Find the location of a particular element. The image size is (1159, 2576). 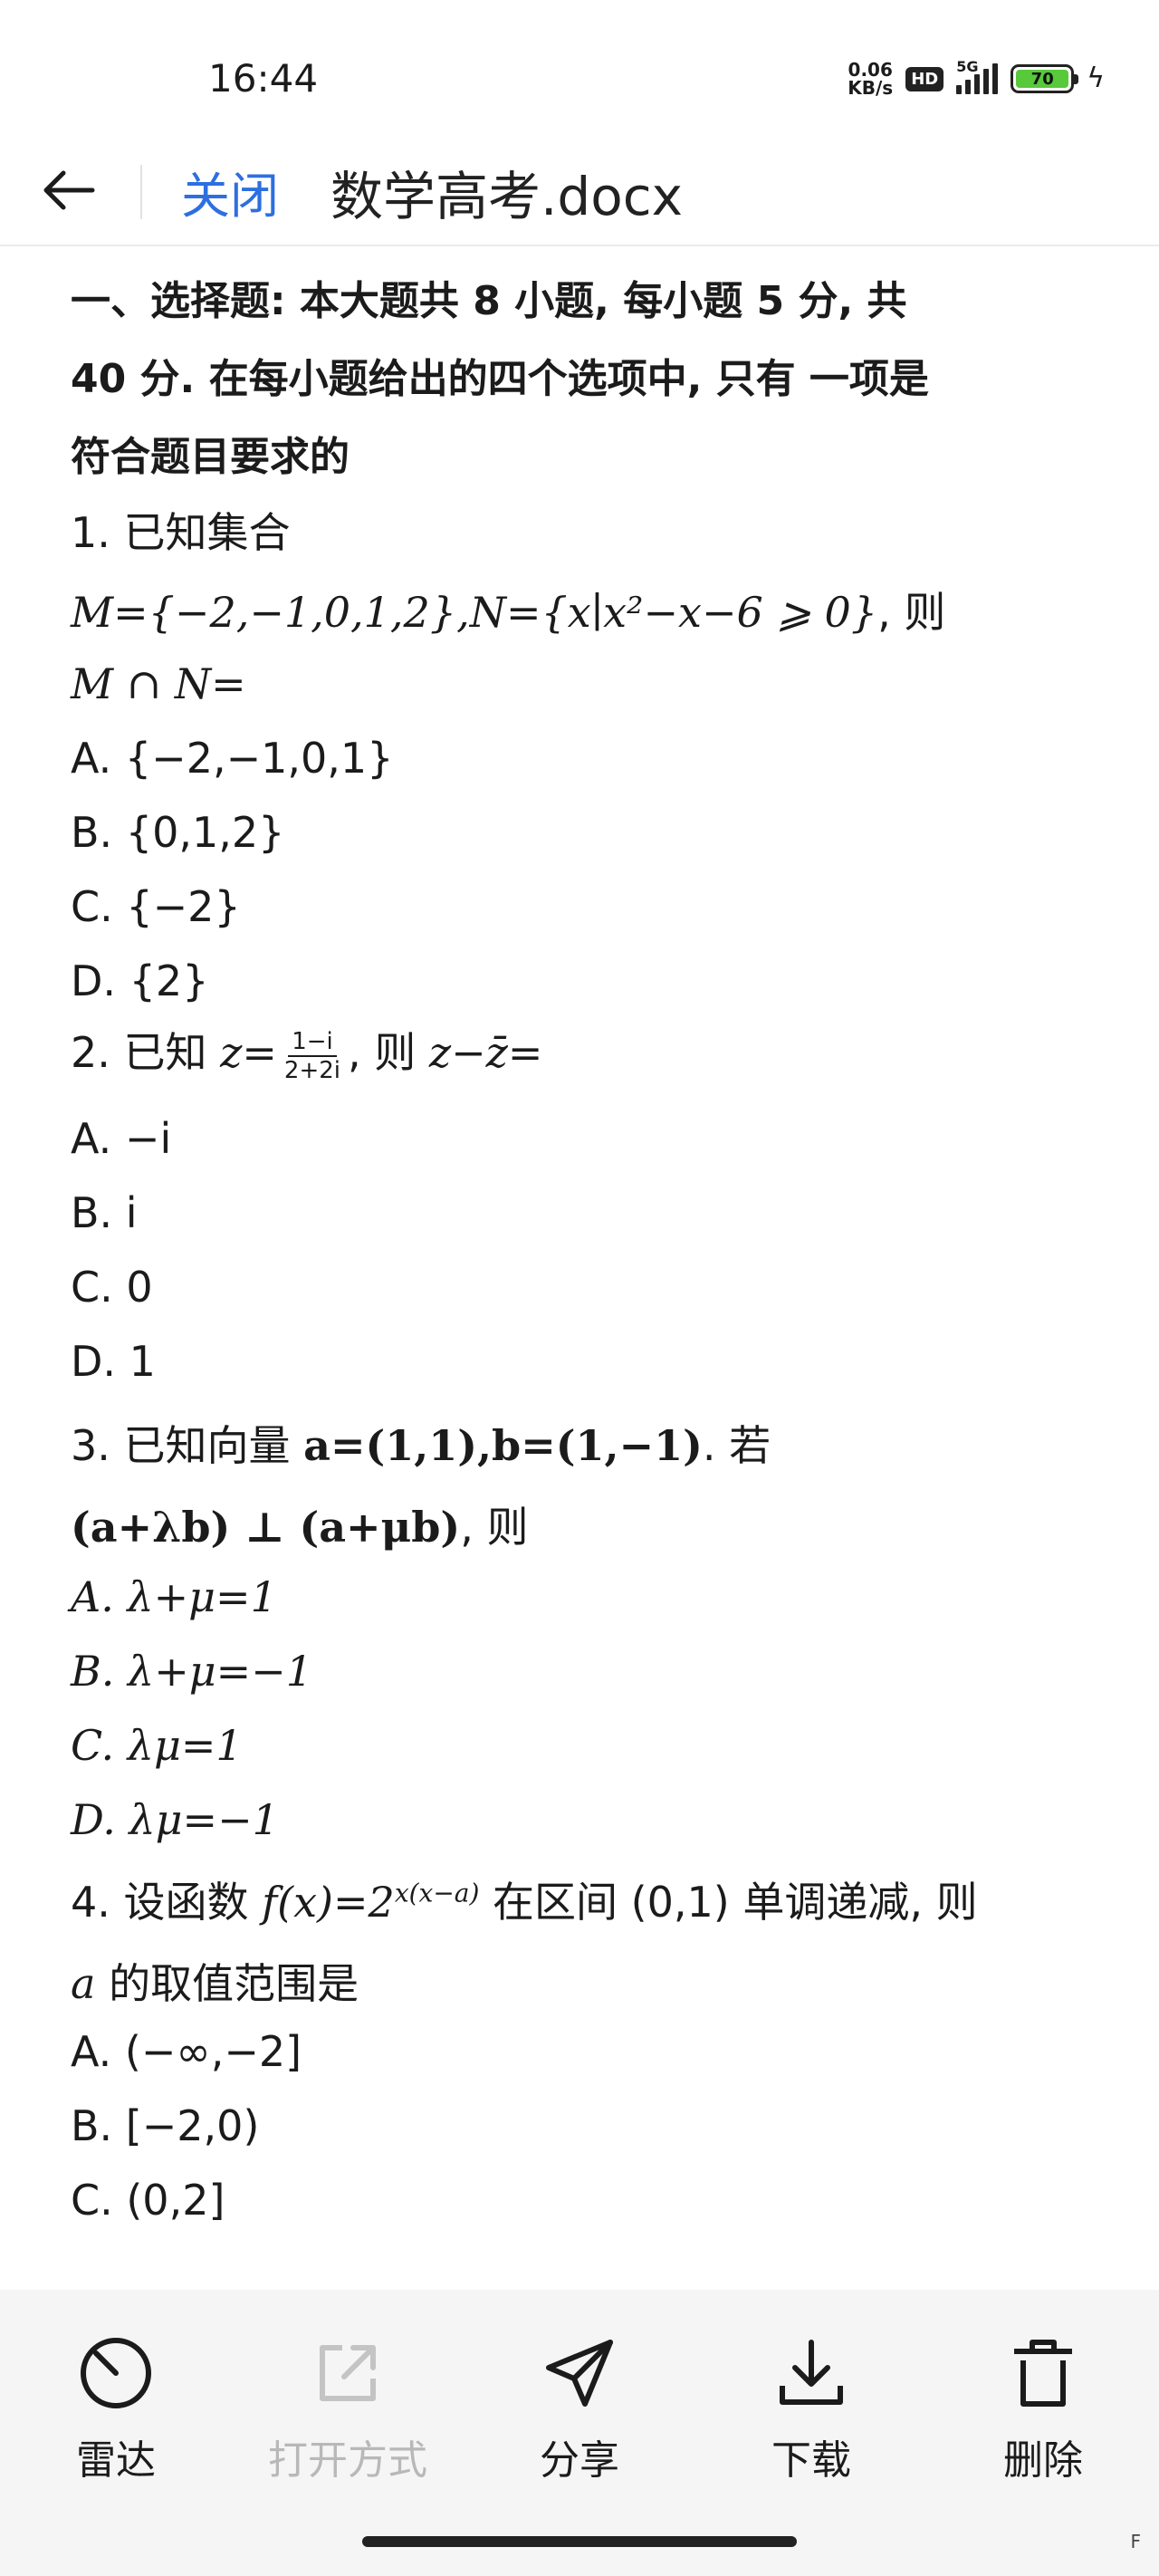

q3-stem: 3. 已知向量 a=(1,1),b=(1,−1). 若 is located at coordinates (421, 1443).